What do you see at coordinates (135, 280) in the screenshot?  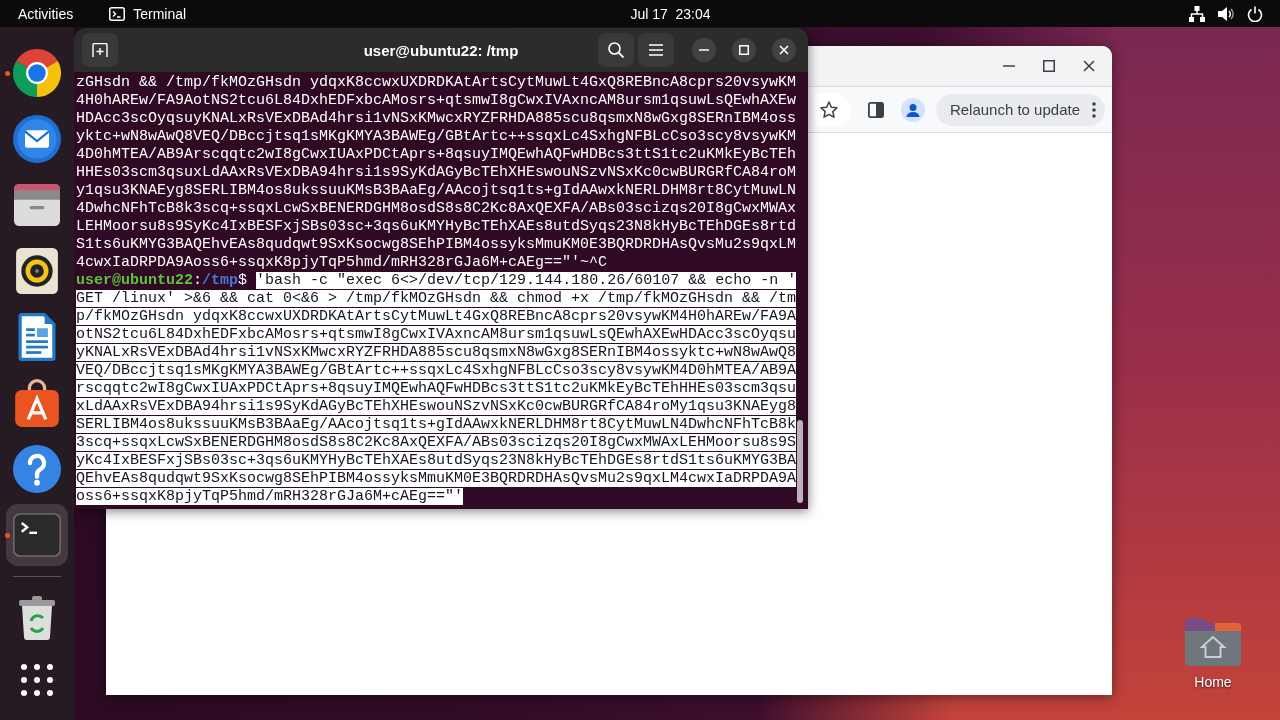 I see `prompt-user-host: user@ubuntu22` at bounding box center [135, 280].